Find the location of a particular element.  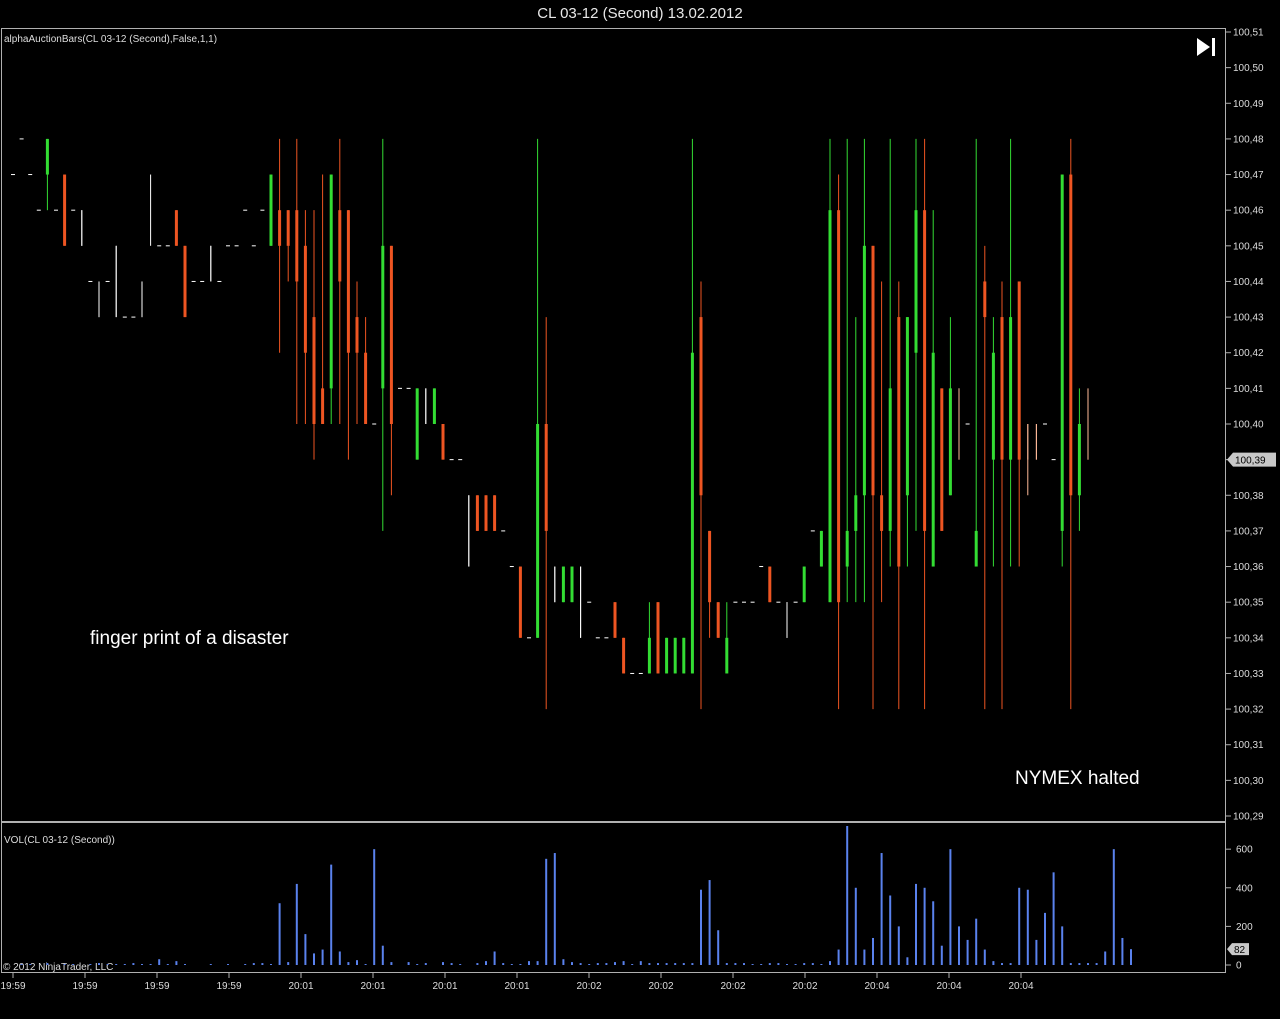

price-tick-label: 100,33 is located at coordinates (1248, 674).